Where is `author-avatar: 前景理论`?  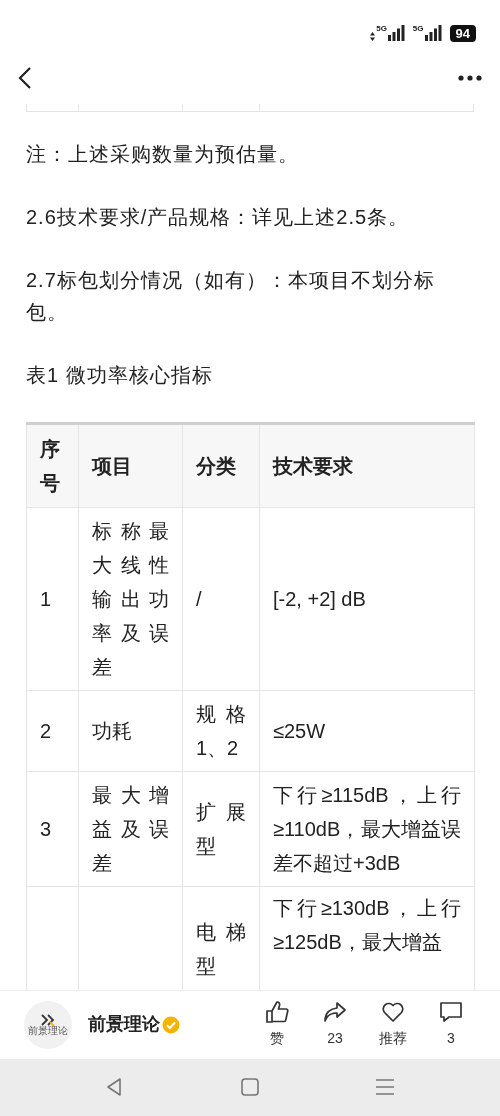
author-avatar: 前景理论 is located at coordinates (48, 1024).